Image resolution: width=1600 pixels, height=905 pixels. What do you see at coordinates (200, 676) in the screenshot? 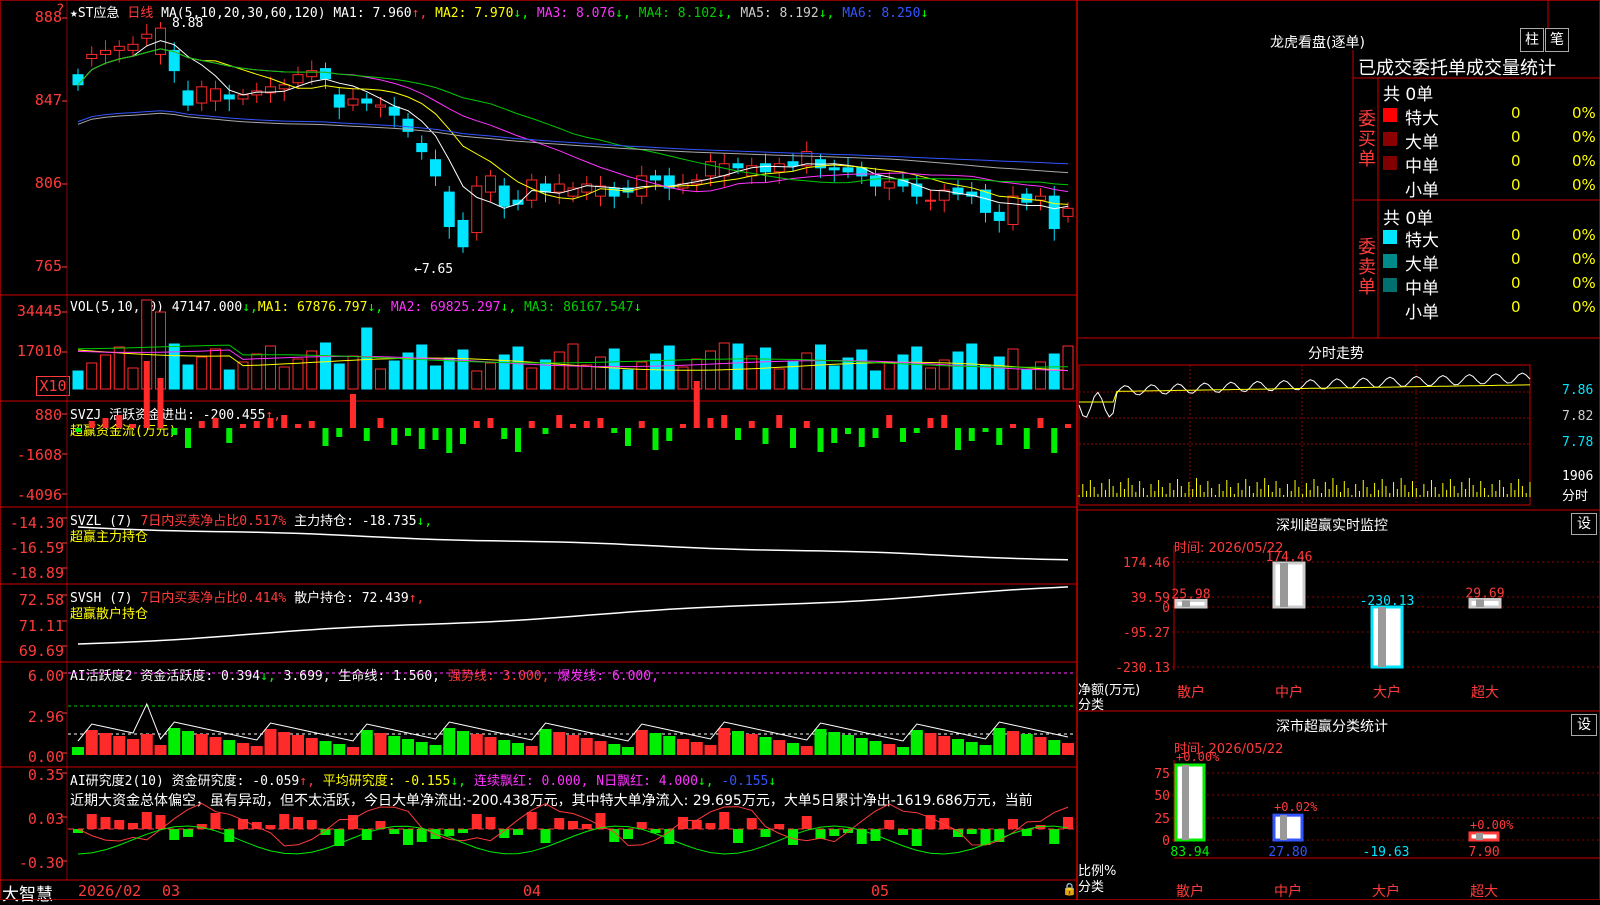
I see `ai1-a: 资金活跃度: 0.394` at bounding box center [200, 676].